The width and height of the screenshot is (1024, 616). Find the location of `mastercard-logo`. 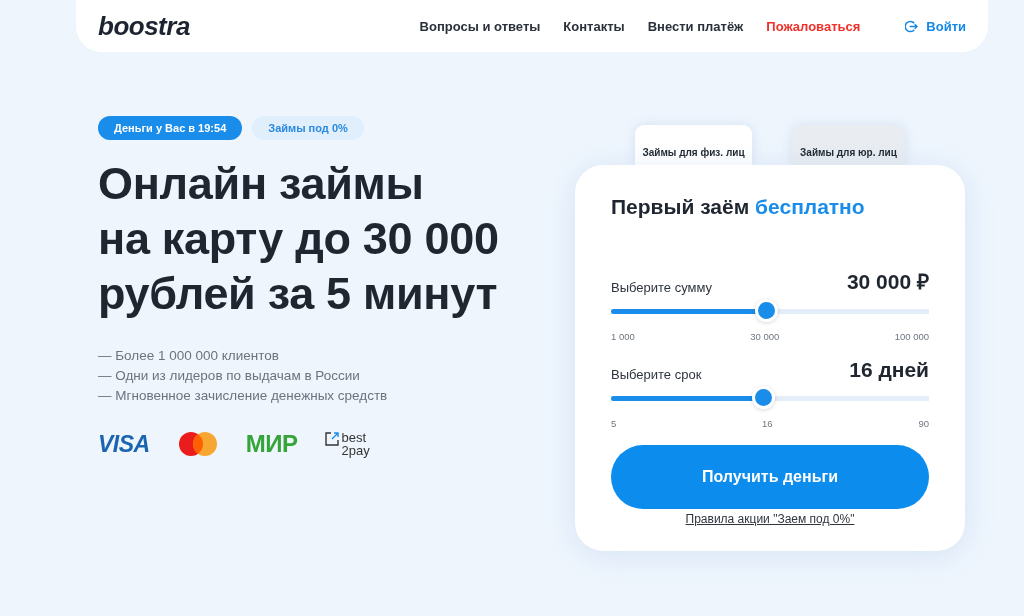

mastercard-logo is located at coordinates (197, 444).